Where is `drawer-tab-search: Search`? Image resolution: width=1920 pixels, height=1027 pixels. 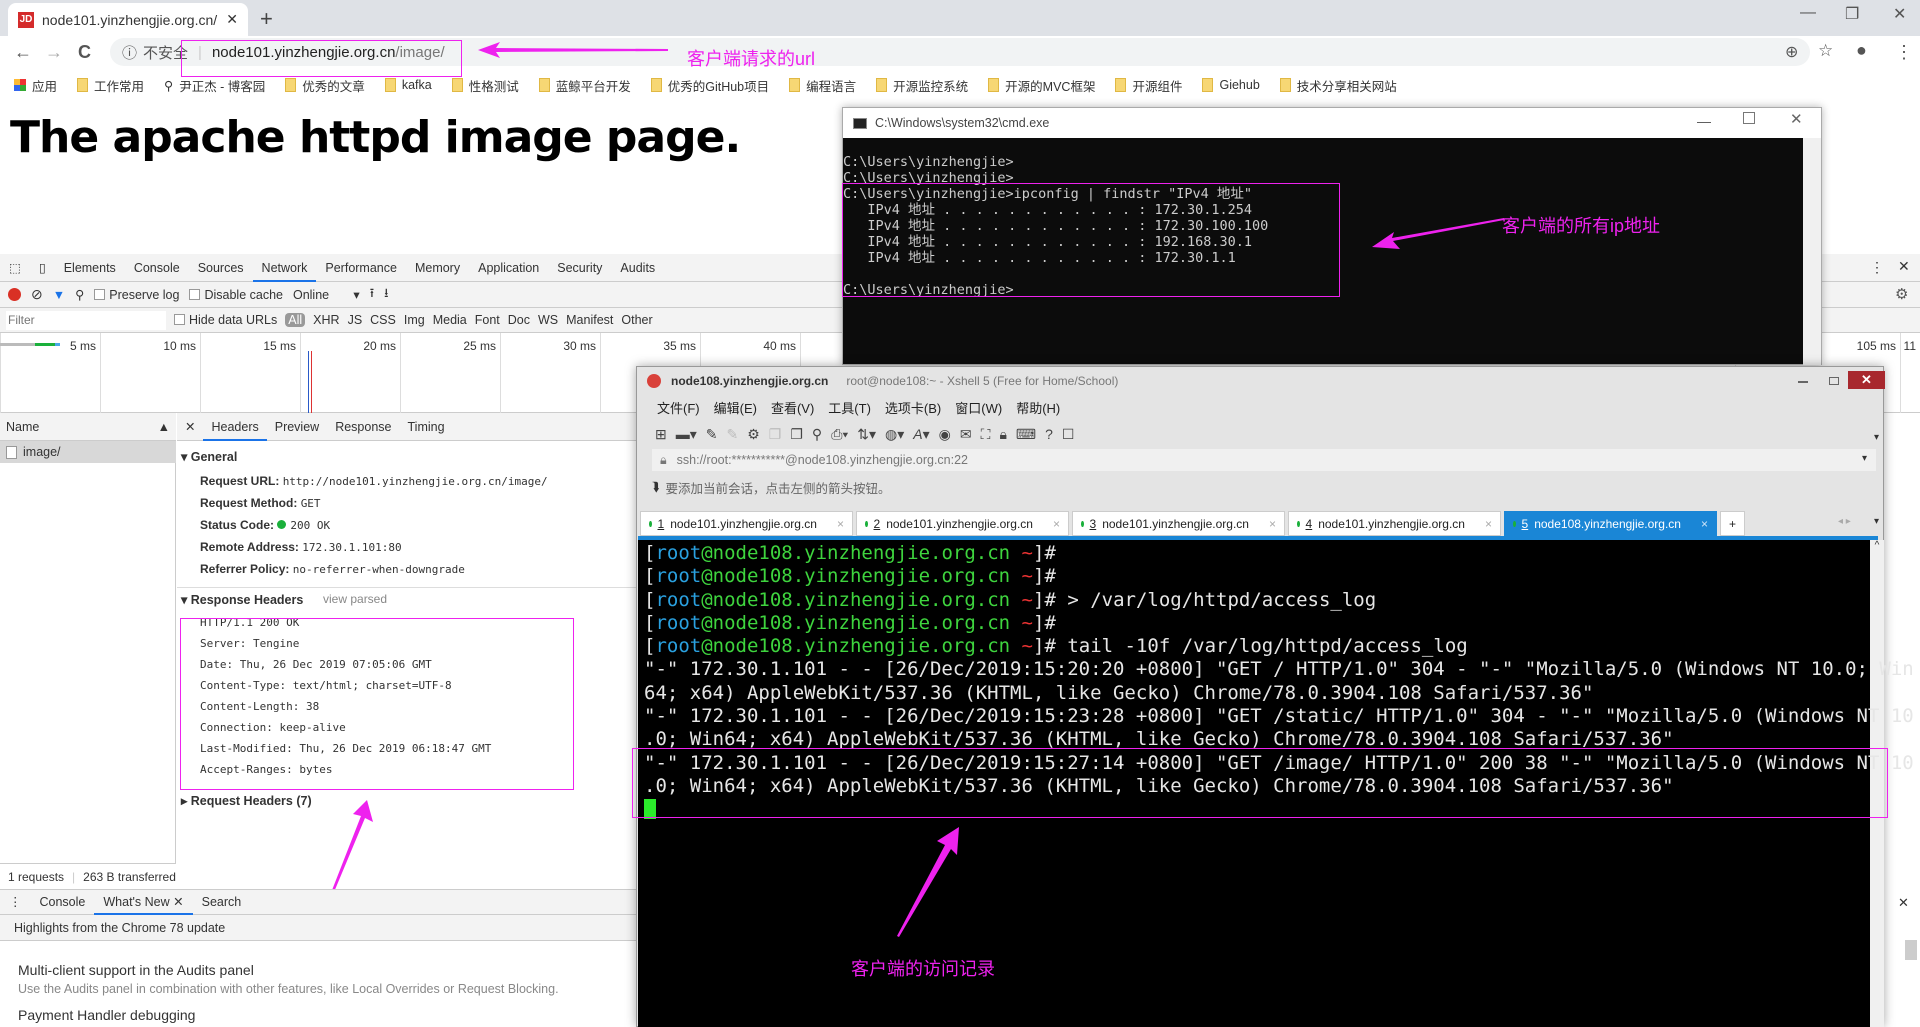
drawer-tab-search: Search is located at coordinates (222, 902).